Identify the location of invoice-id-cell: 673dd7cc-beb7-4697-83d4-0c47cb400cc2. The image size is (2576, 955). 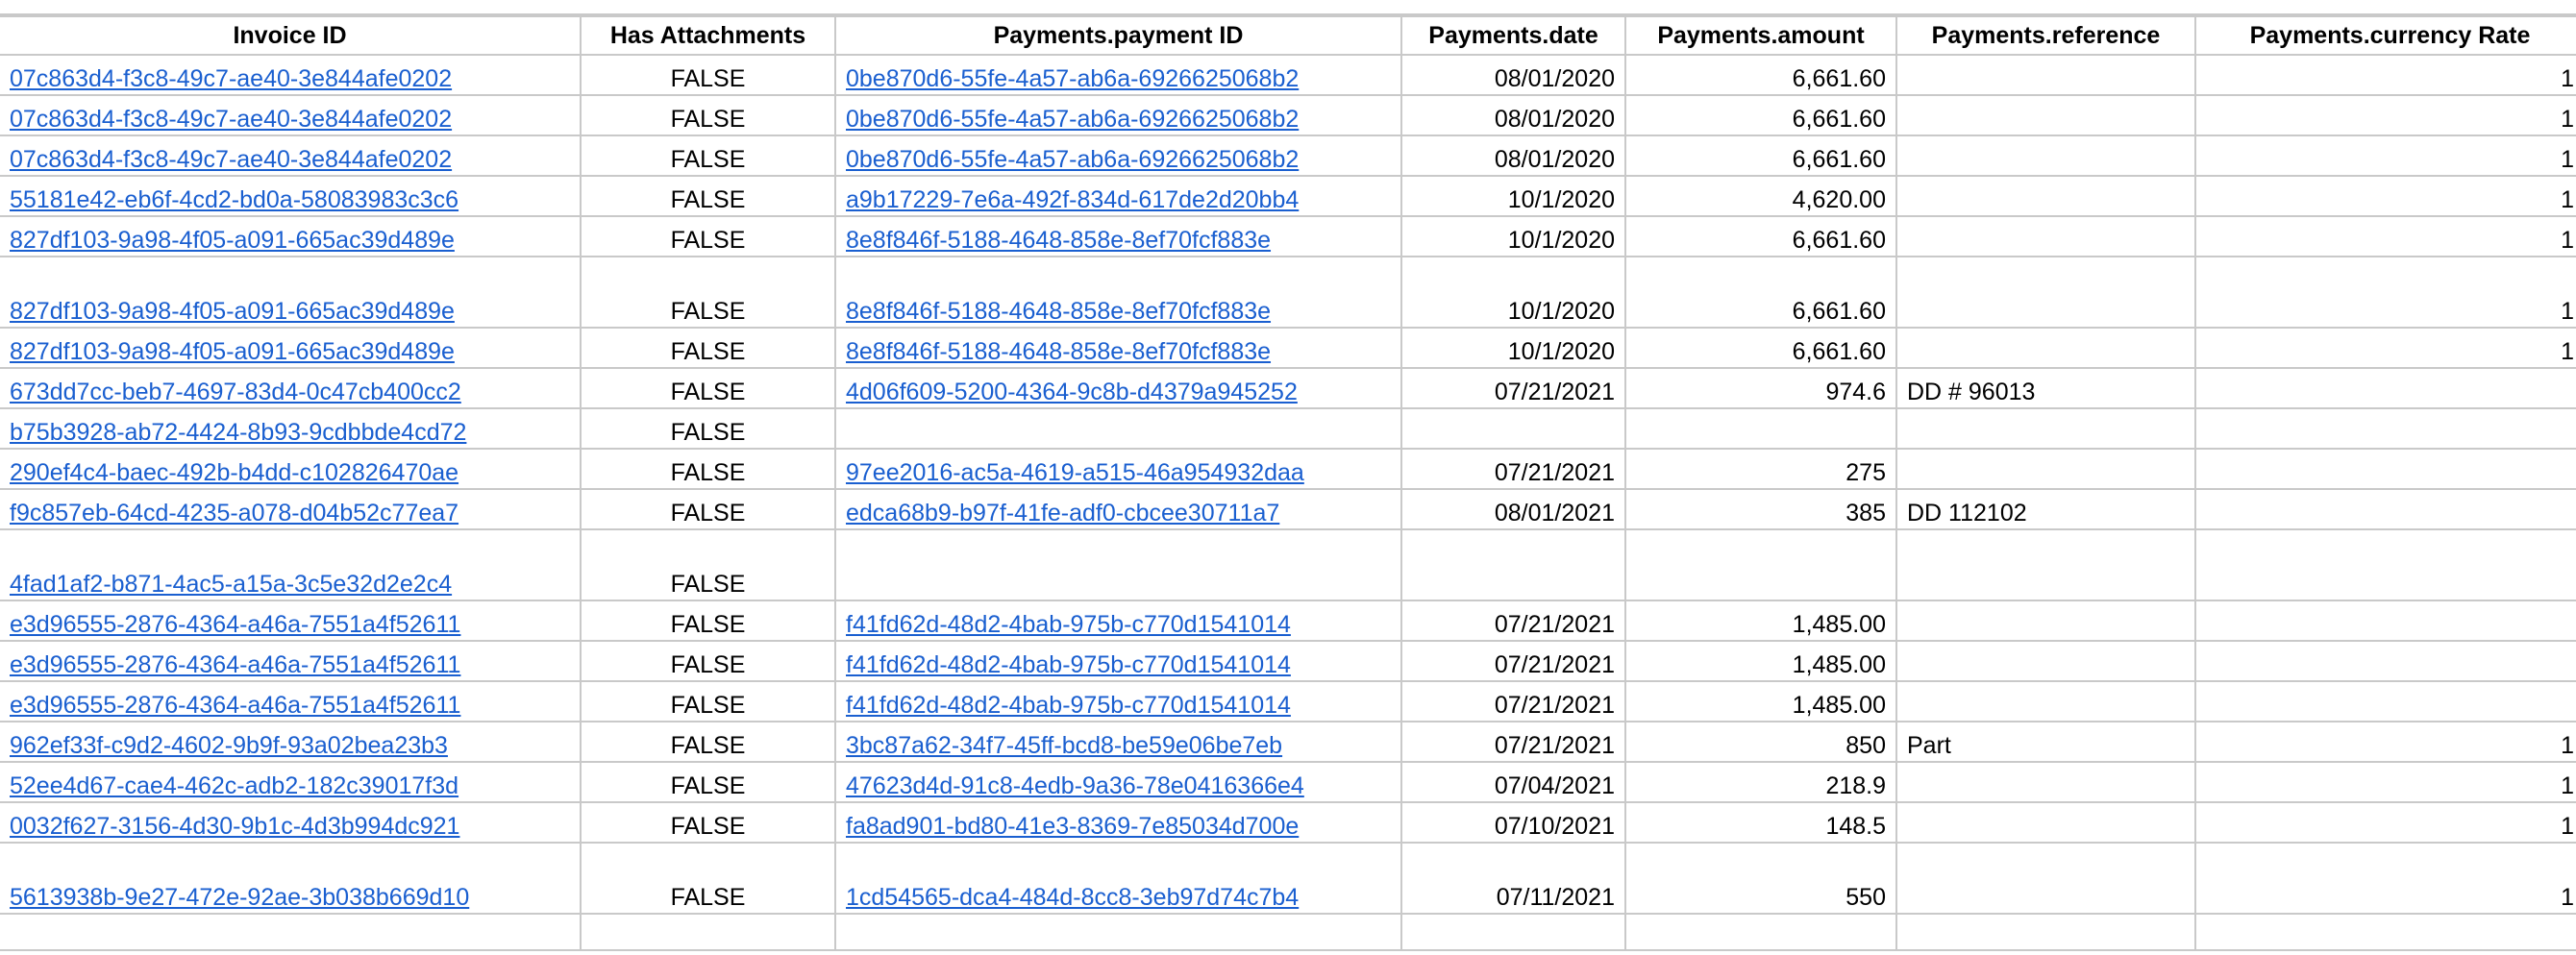
(291, 388).